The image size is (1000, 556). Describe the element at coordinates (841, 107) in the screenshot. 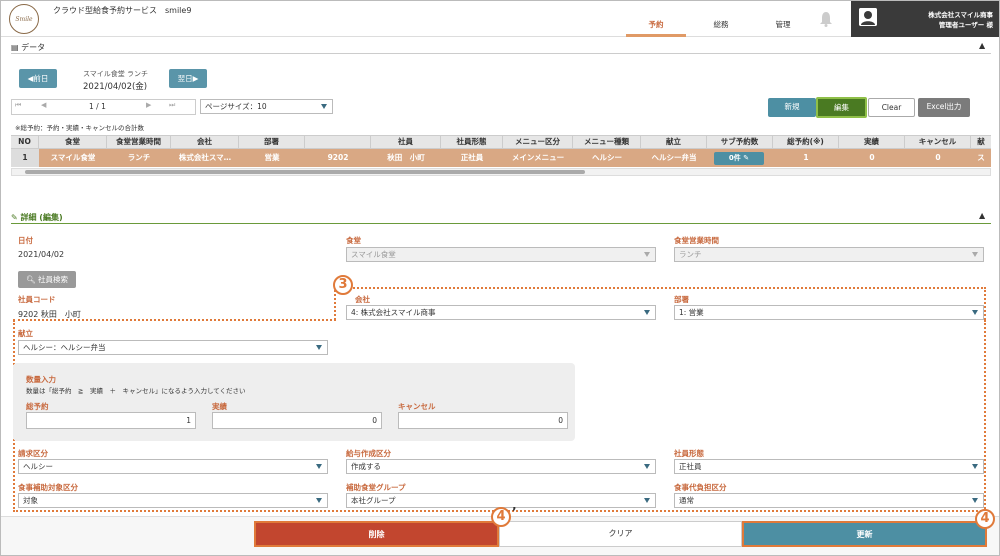

I see `edit-button: 編集` at that location.